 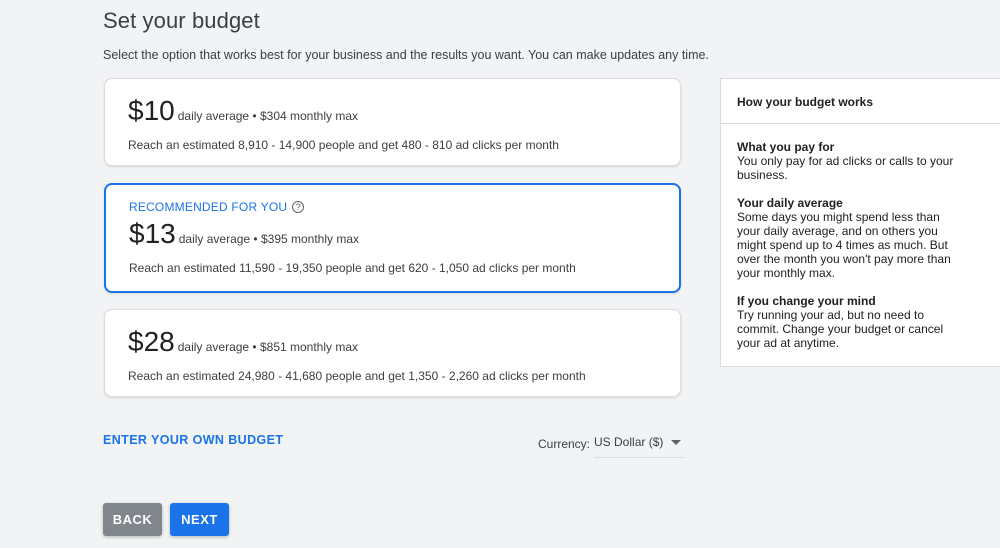 What do you see at coordinates (151, 110) in the screenshot?
I see `budget-price: $10` at bounding box center [151, 110].